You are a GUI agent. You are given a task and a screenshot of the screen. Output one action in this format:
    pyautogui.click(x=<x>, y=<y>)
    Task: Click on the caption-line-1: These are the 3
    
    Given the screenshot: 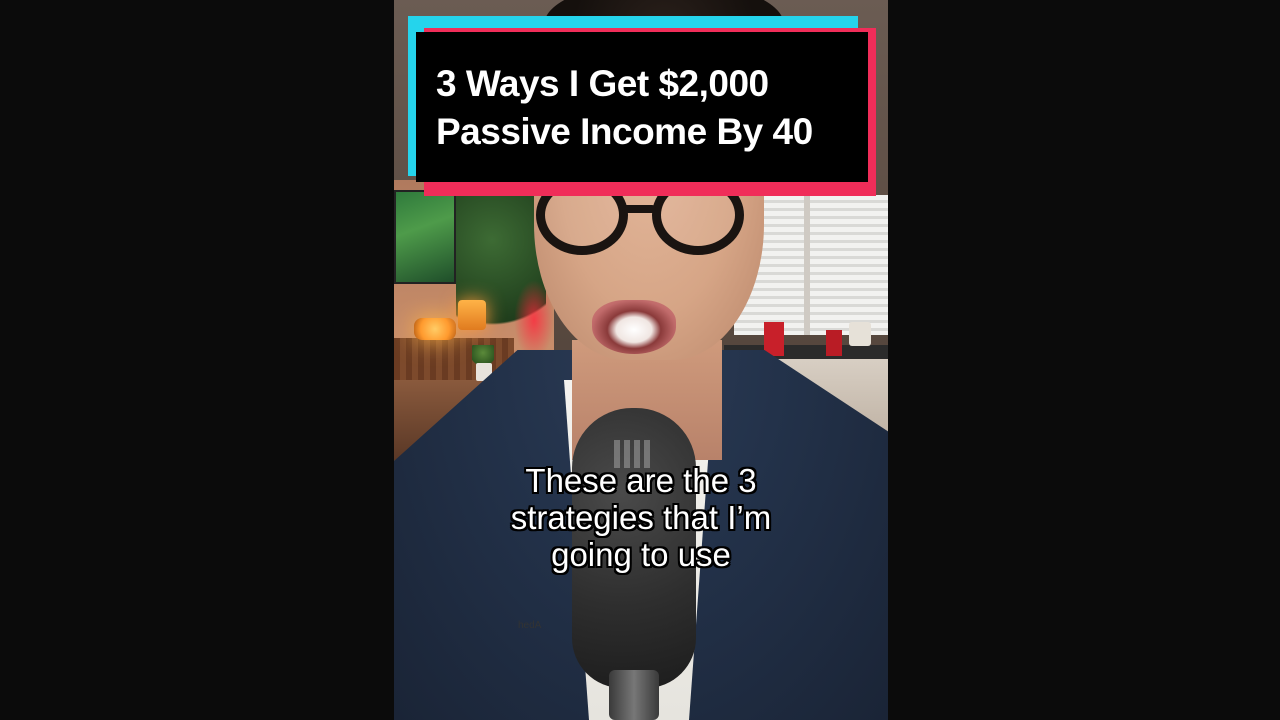 What is the action you would take?
    pyautogui.click(x=641, y=480)
    